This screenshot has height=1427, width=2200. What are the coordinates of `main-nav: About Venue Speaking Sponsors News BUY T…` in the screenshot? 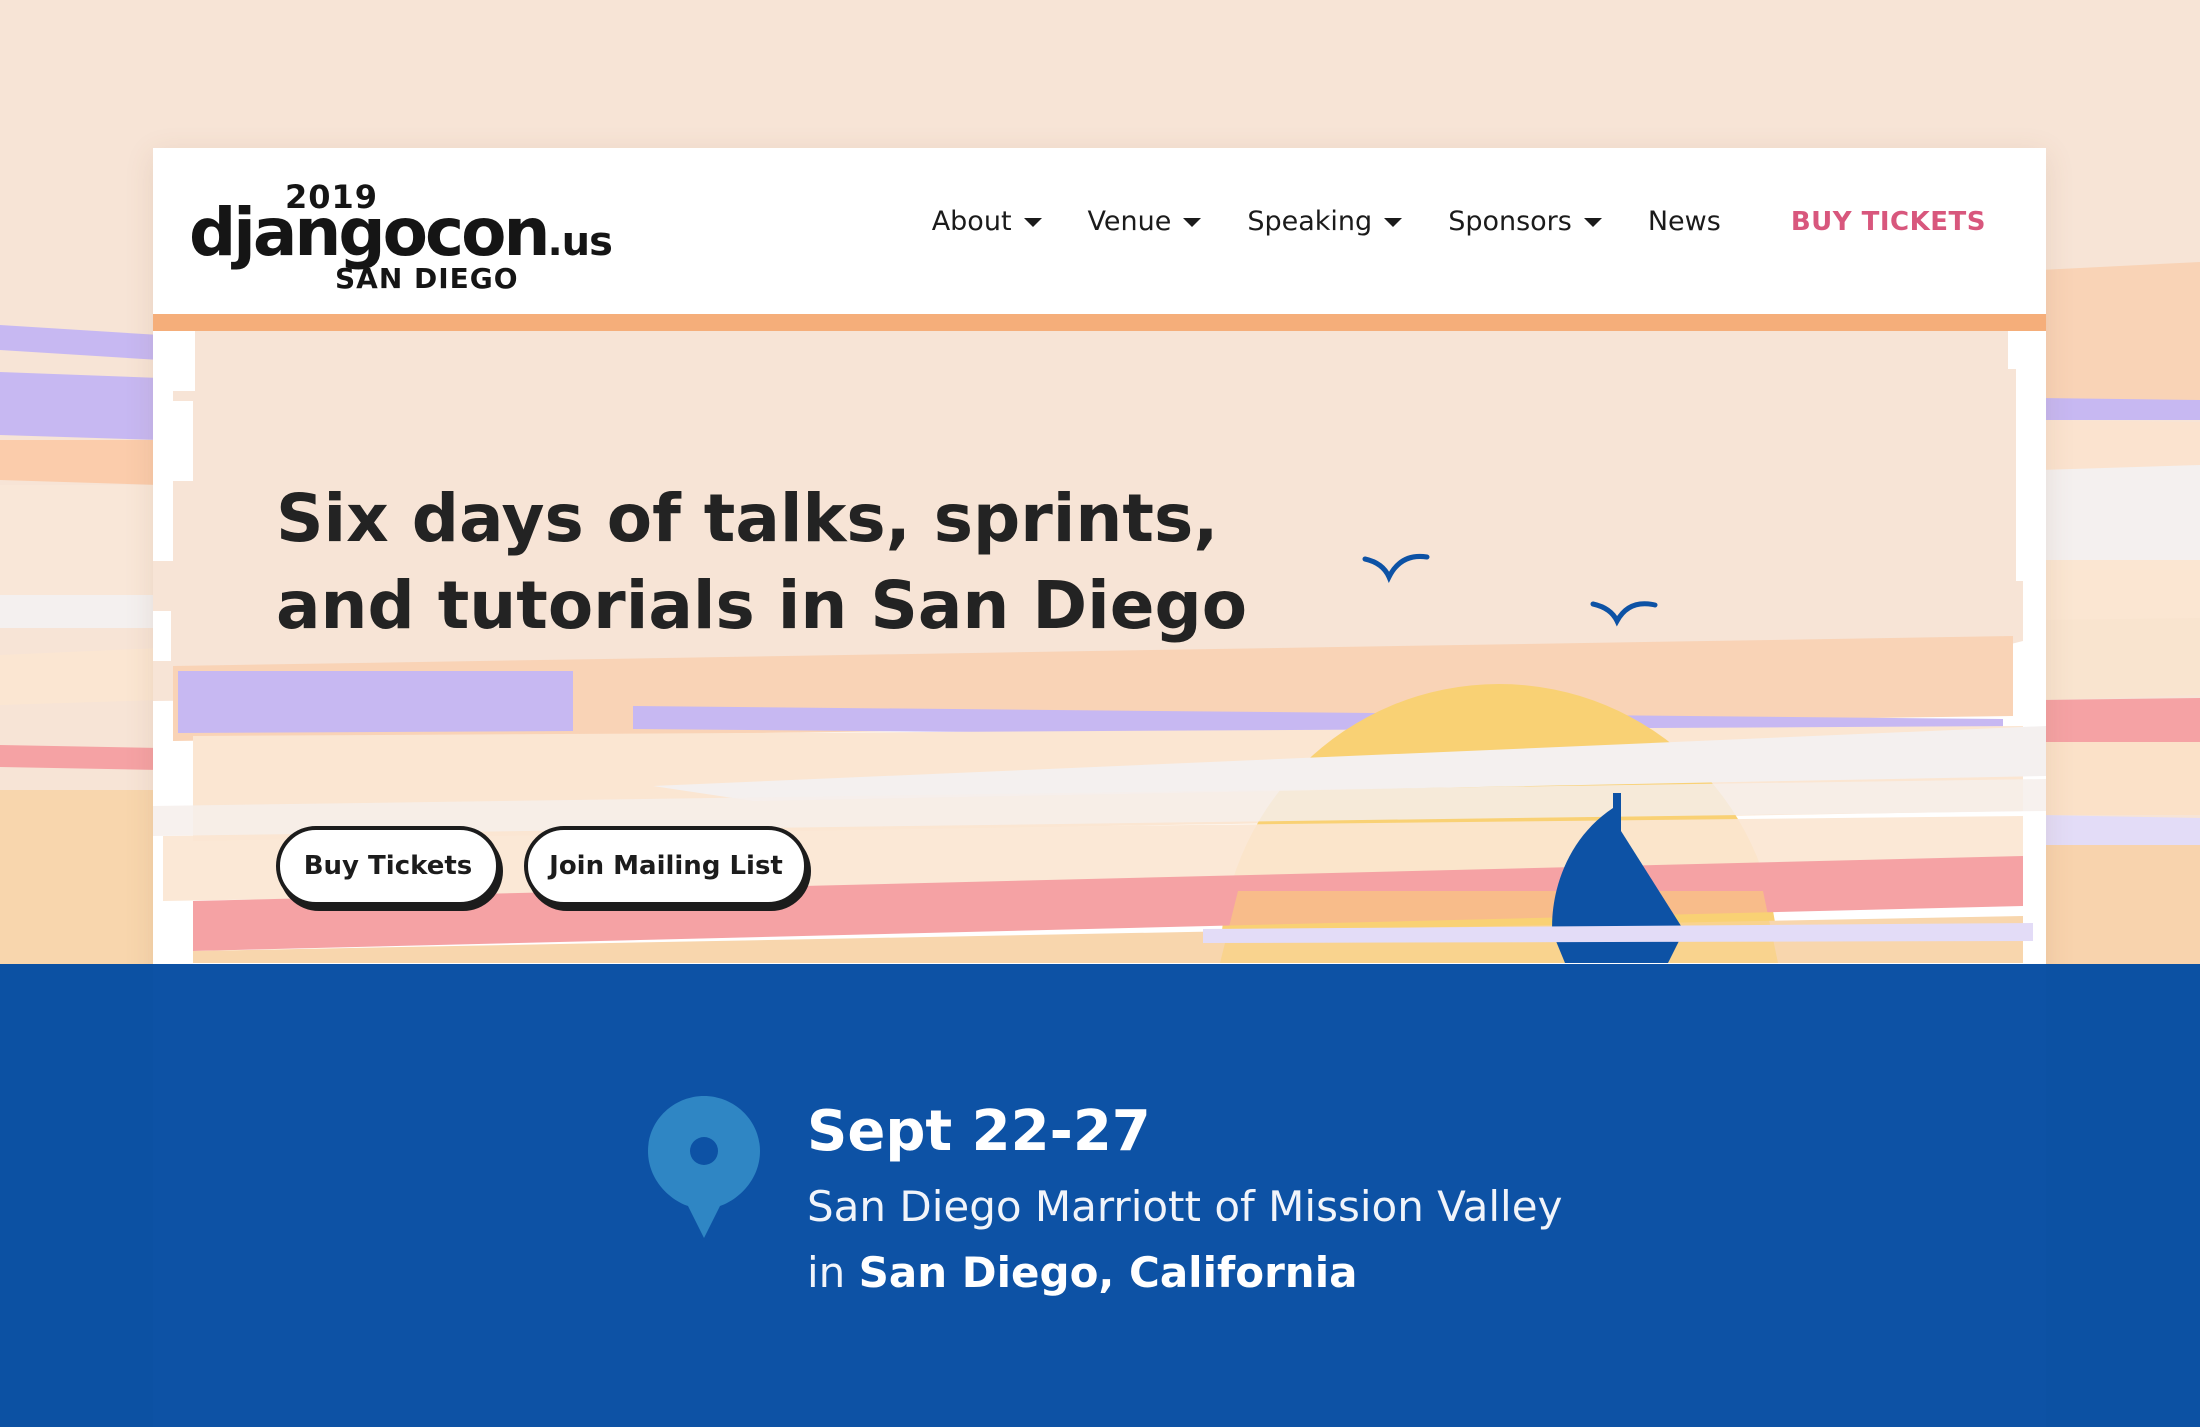 It's located at (1436, 221).